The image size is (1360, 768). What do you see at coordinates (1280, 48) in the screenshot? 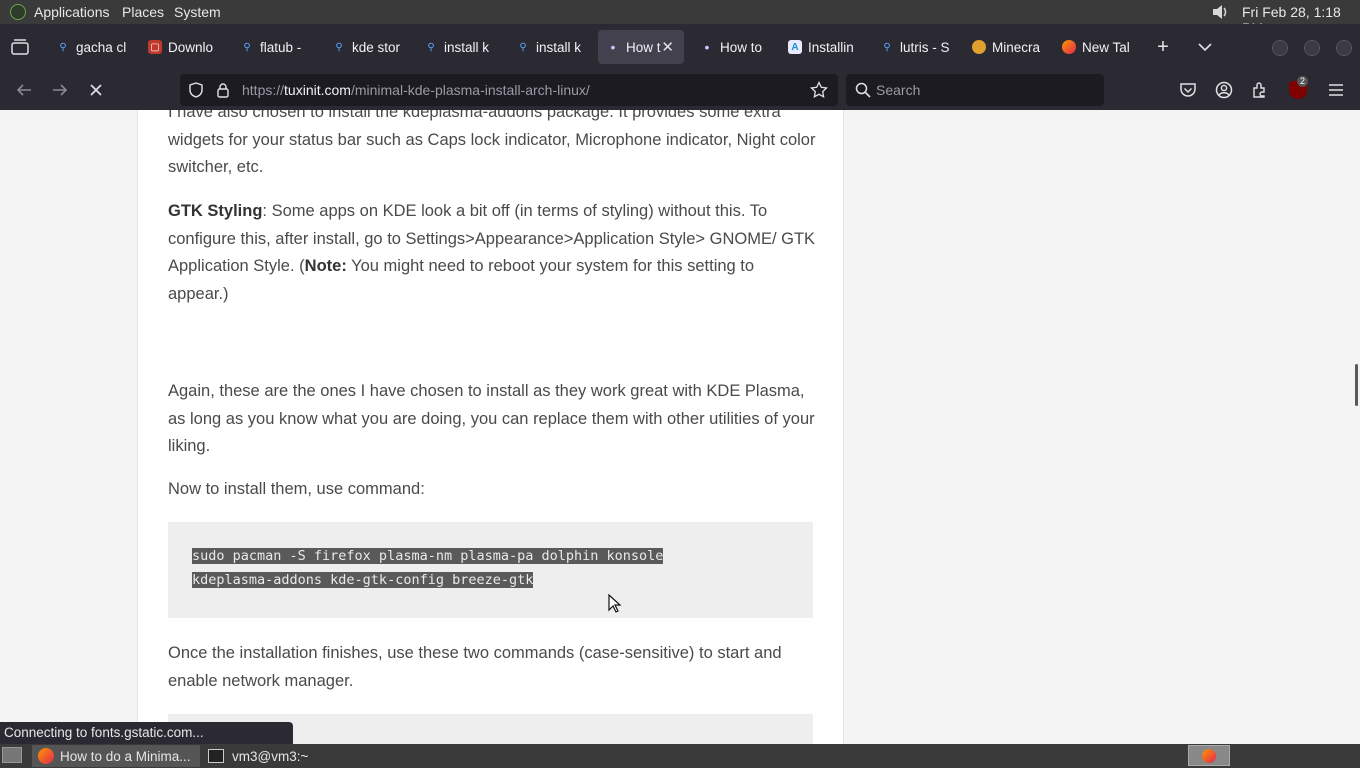
I see `window-minimize-button` at bounding box center [1280, 48].